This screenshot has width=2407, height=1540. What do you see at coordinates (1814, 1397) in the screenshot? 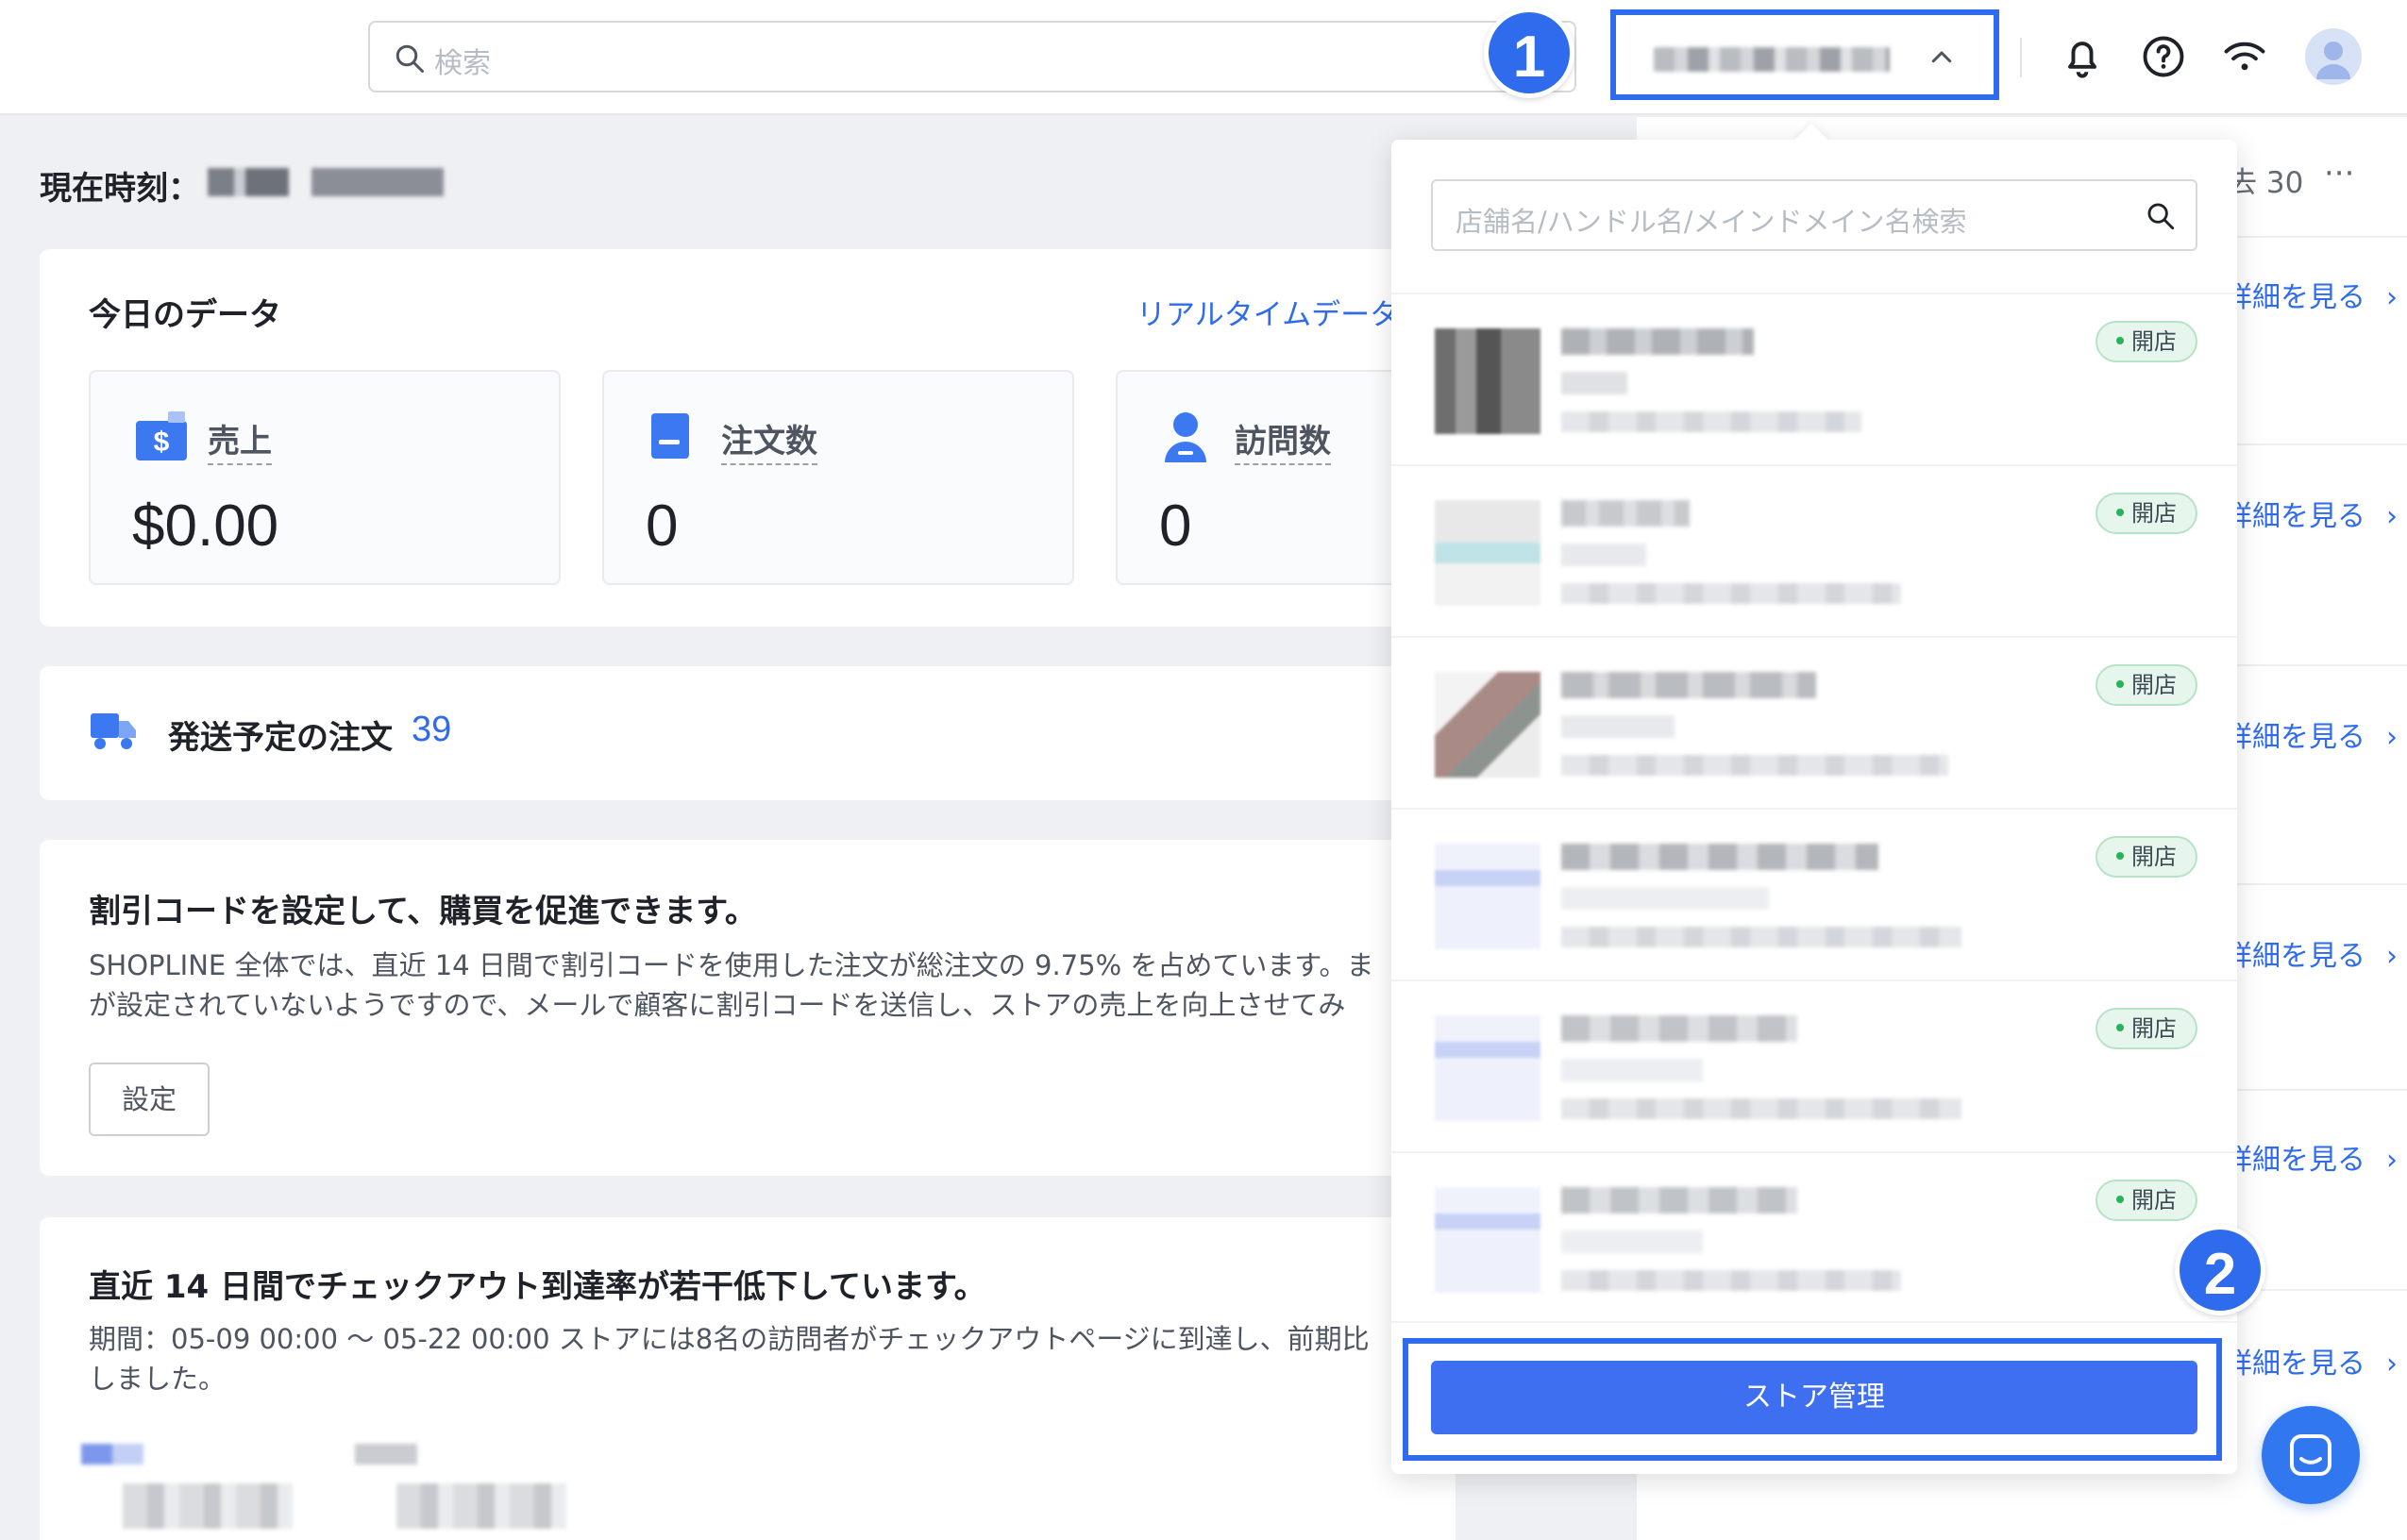
I see `store-management-button: ストア管理` at bounding box center [1814, 1397].